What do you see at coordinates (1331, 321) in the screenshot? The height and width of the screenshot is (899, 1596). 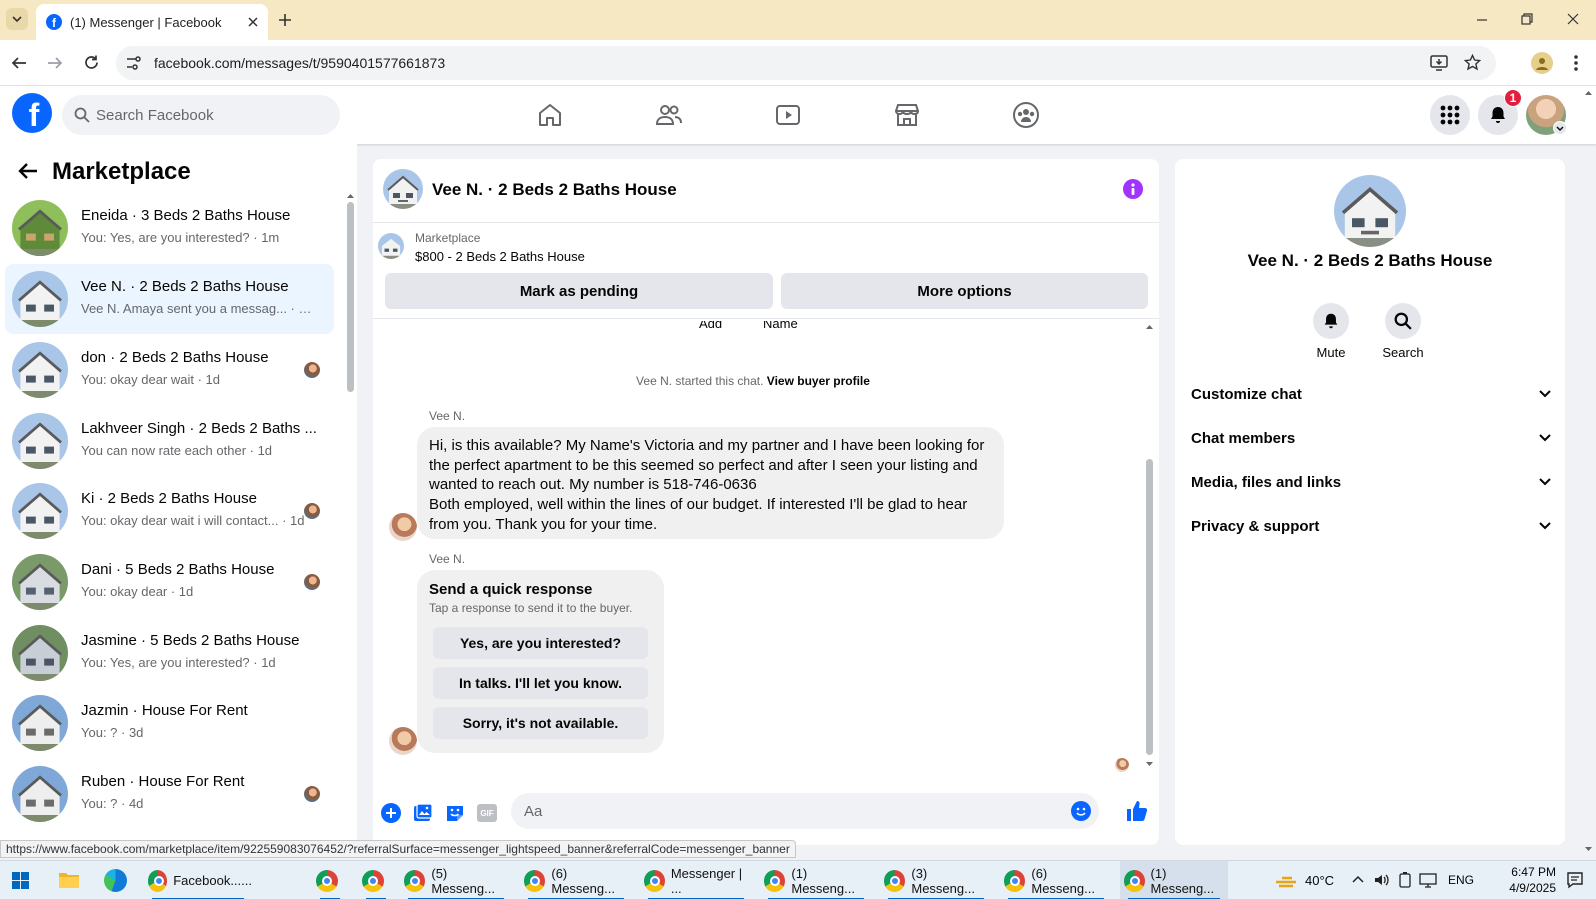 I see `mute-button` at bounding box center [1331, 321].